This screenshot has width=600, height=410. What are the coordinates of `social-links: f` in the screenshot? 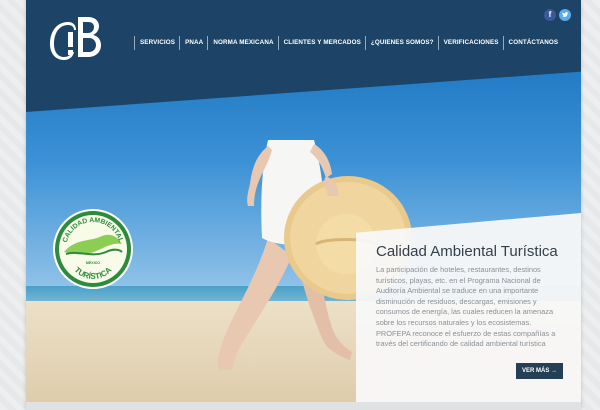 It's located at (557, 15).